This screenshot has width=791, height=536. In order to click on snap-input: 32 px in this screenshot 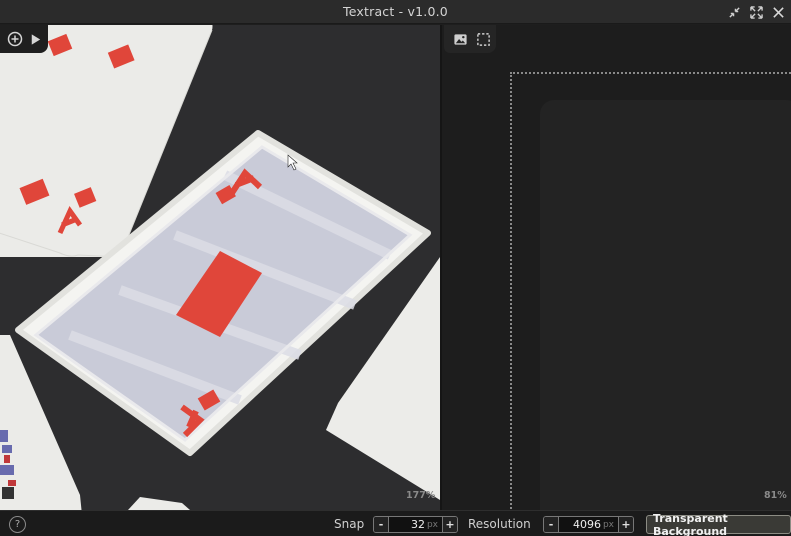, I will do `click(415, 524)`.